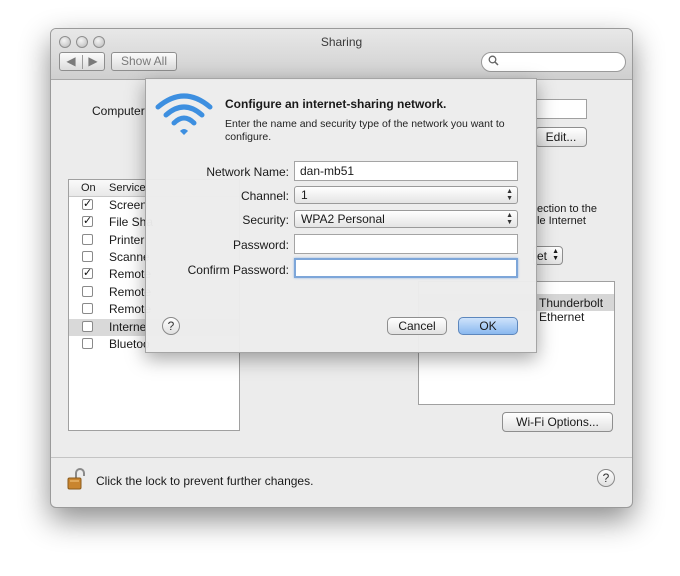  What do you see at coordinates (129, 257) in the screenshot?
I see `service-name: Scanne` at bounding box center [129, 257].